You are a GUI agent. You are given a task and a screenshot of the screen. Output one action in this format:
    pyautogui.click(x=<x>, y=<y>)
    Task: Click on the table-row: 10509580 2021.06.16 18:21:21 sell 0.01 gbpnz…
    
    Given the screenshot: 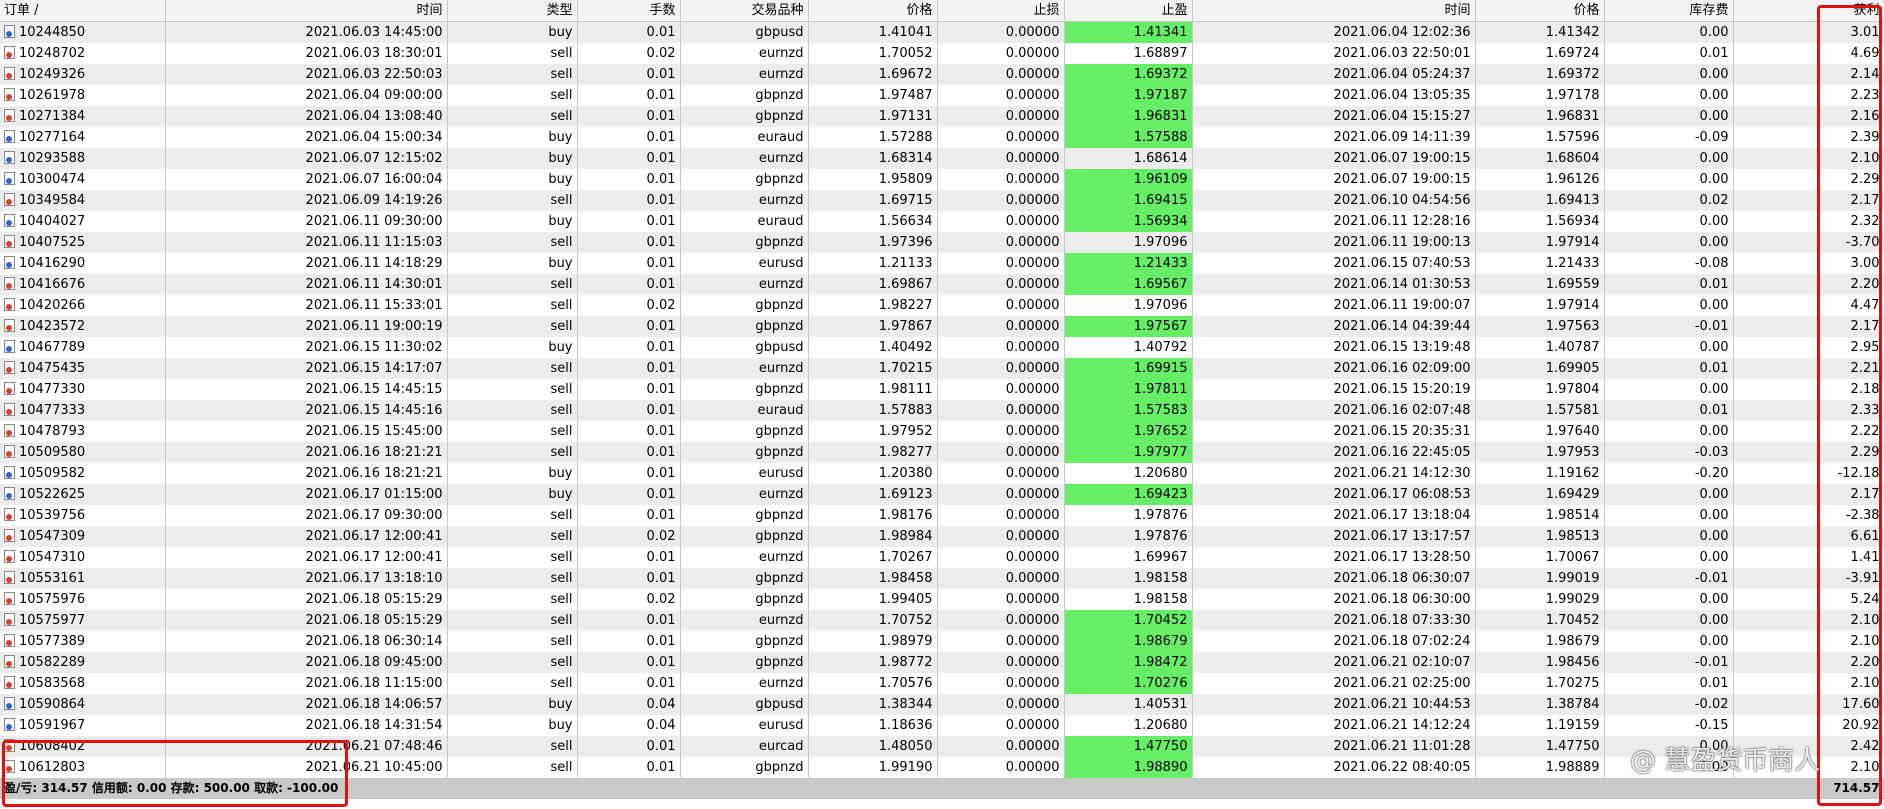 What is the action you would take?
    pyautogui.click(x=942, y=452)
    